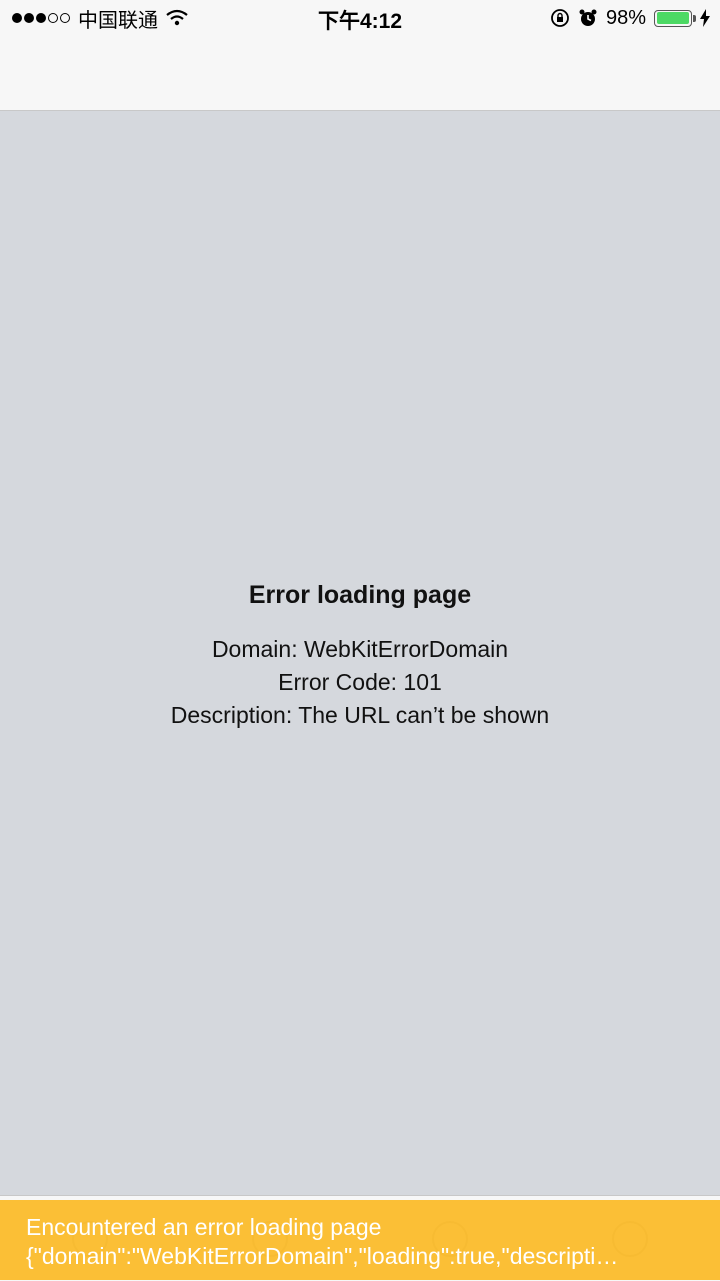 Image resolution: width=720 pixels, height=1281 pixels. What do you see at coordinates (360, 649) in the screenshot?
I see `error-domain: Domain: WebKitErrorDomain` at bounding box center [360, 649].